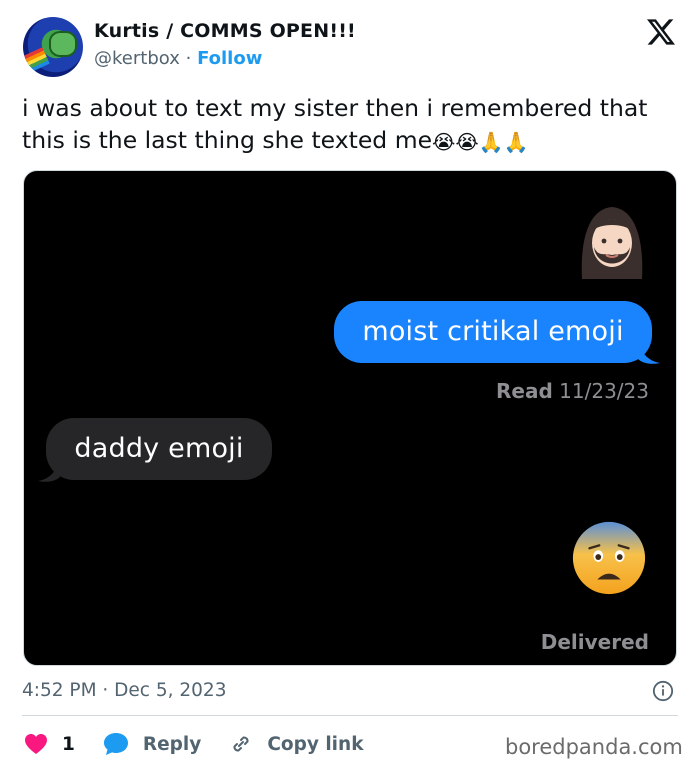 The width and height of the screenshot is (700, 770). I want to click on copy-link-button: Copy link, so click(296, 744).